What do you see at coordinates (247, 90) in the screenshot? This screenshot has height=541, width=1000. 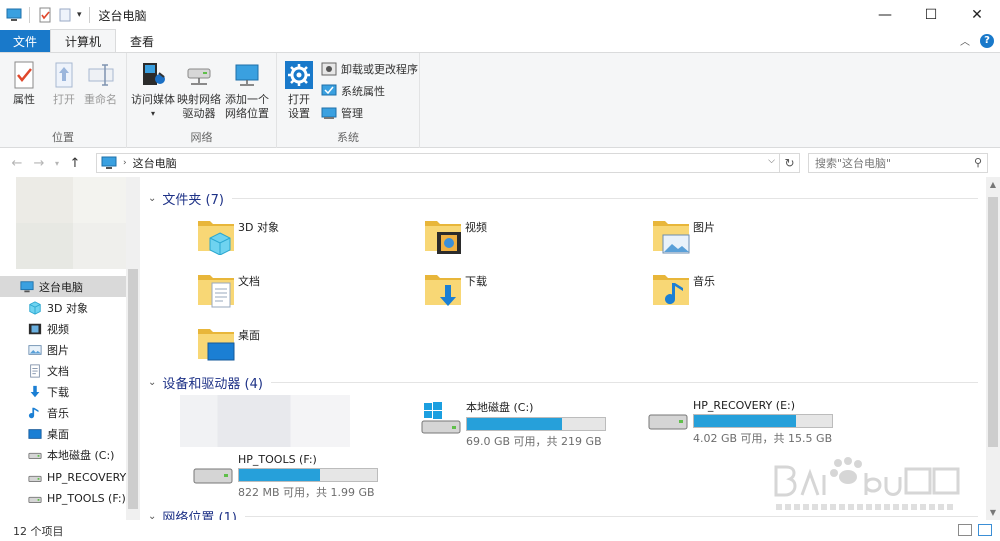 I see `add-network-location-button: 添加一个 网络位置` at bounding box center [247, 90].